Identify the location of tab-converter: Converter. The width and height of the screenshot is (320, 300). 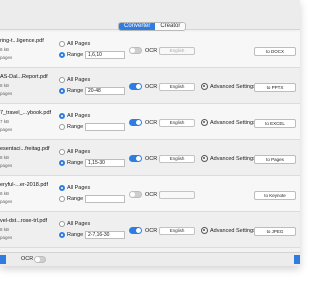
(137, 26).